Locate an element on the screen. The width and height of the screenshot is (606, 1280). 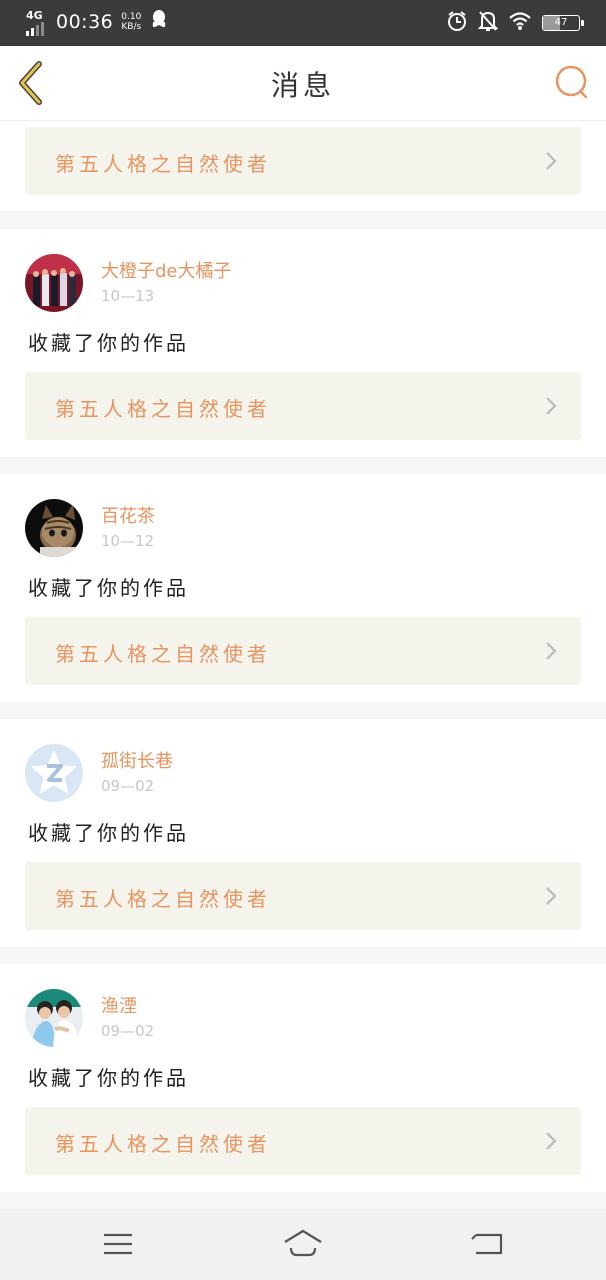
user-row: 孤街长巷 09—02 is located at coordinates (99, 773).